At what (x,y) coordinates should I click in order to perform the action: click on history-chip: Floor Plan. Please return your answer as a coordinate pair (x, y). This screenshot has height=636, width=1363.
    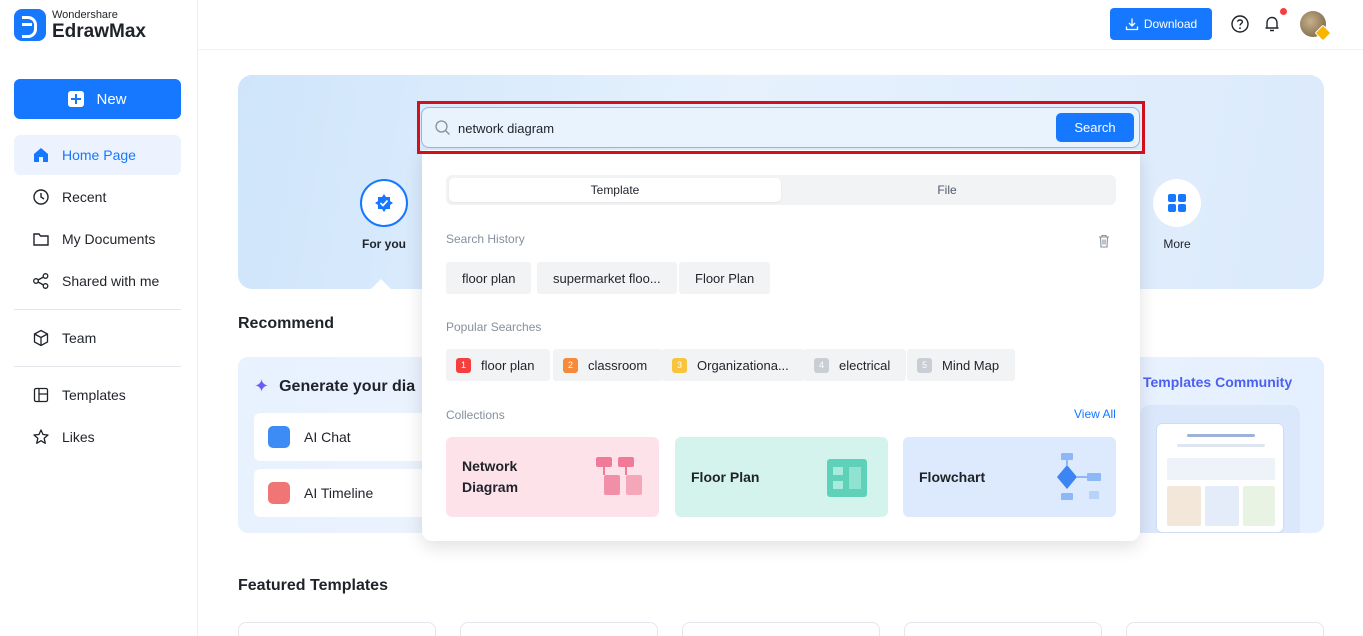
    Looking at the image, I should click on (725, 278).